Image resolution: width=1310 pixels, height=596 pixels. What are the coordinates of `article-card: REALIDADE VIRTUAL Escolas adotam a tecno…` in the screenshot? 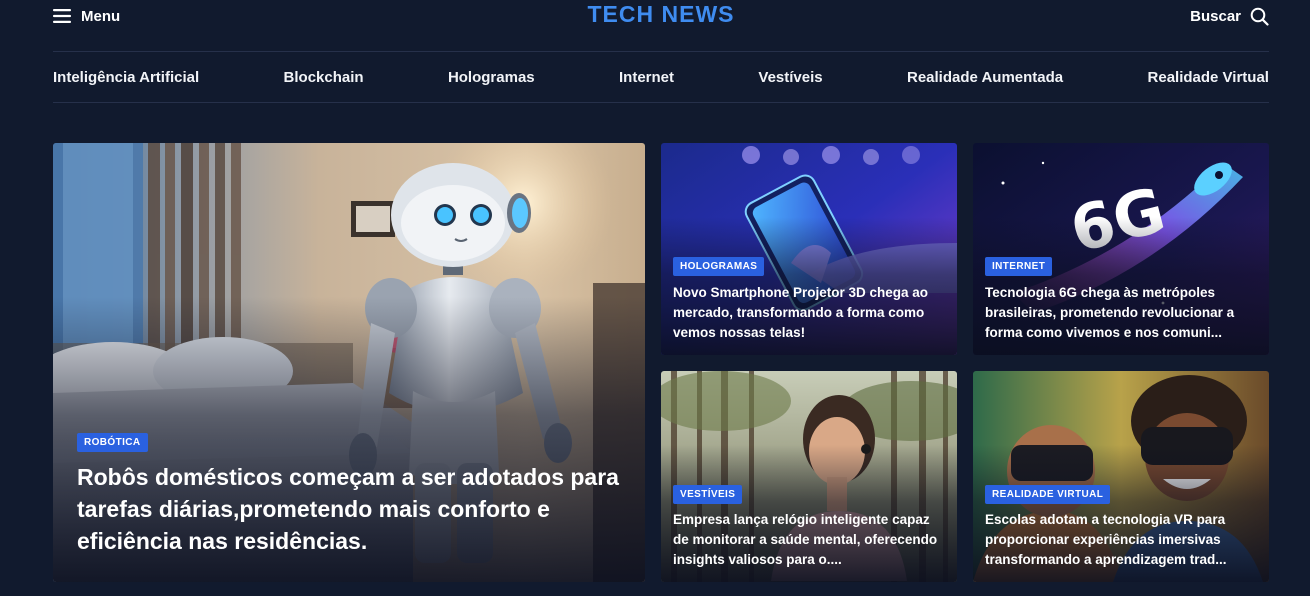 It's located at (1121, 476).